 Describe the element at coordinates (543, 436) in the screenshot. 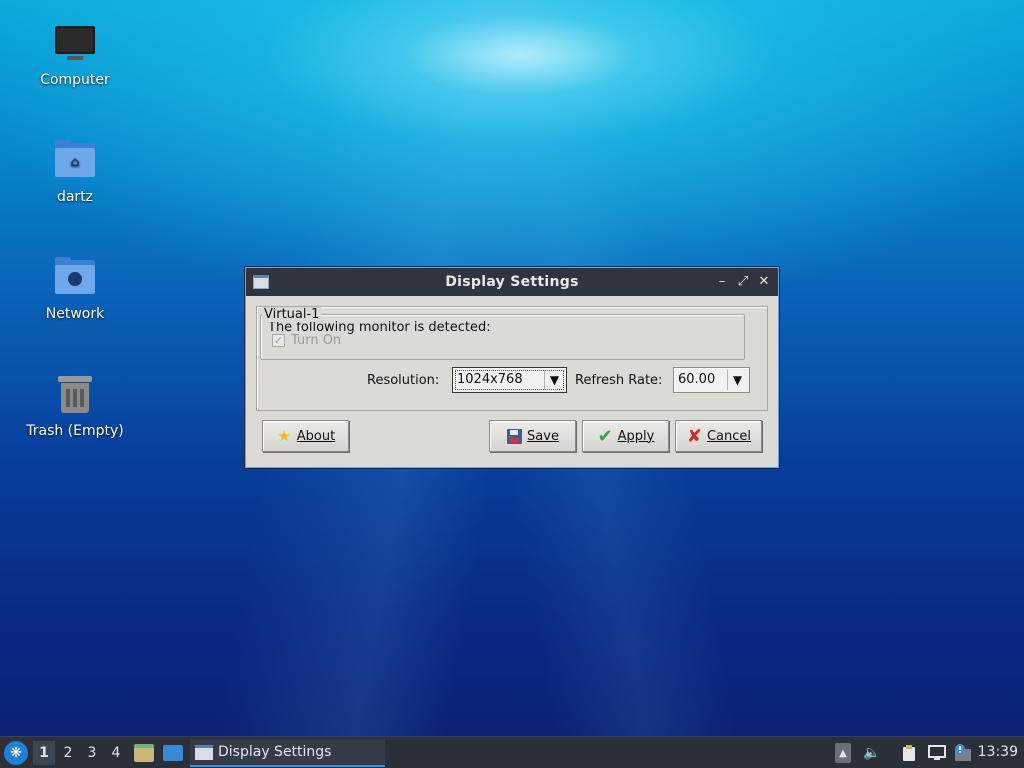

I see `save-button-label: Save` at that location.